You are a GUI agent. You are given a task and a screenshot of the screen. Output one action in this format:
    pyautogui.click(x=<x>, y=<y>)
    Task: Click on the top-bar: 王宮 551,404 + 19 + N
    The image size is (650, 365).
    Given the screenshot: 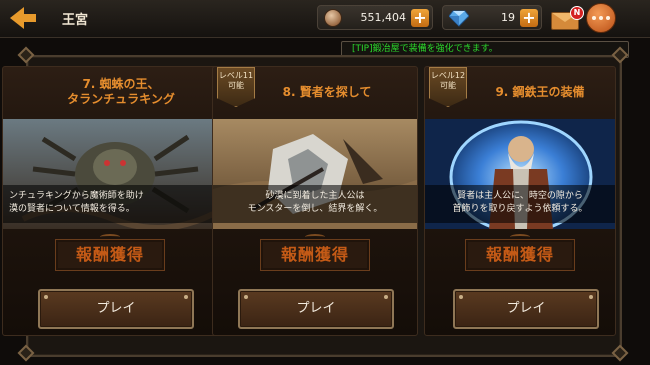 What is the action you would take?
    pyautogui.click(x=325, y=19)
    